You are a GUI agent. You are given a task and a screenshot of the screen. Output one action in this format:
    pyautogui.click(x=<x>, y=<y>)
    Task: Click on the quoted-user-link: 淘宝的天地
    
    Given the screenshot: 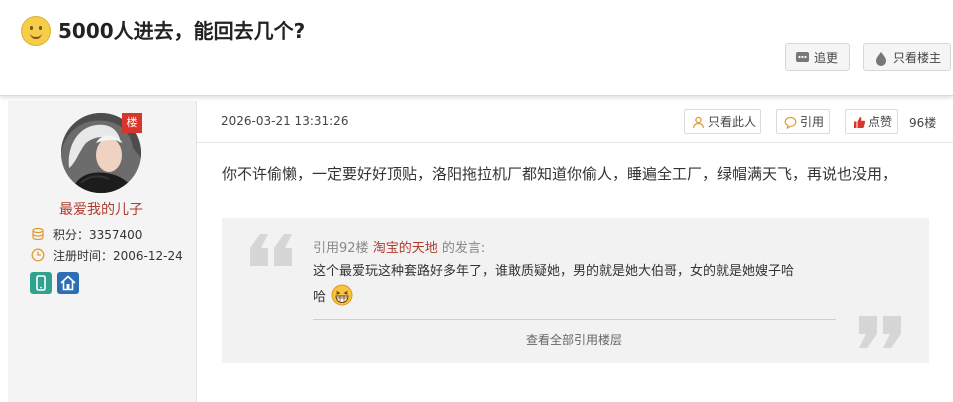 What is the action you would take?
    pyautogui.click(x=405, y=248)
    